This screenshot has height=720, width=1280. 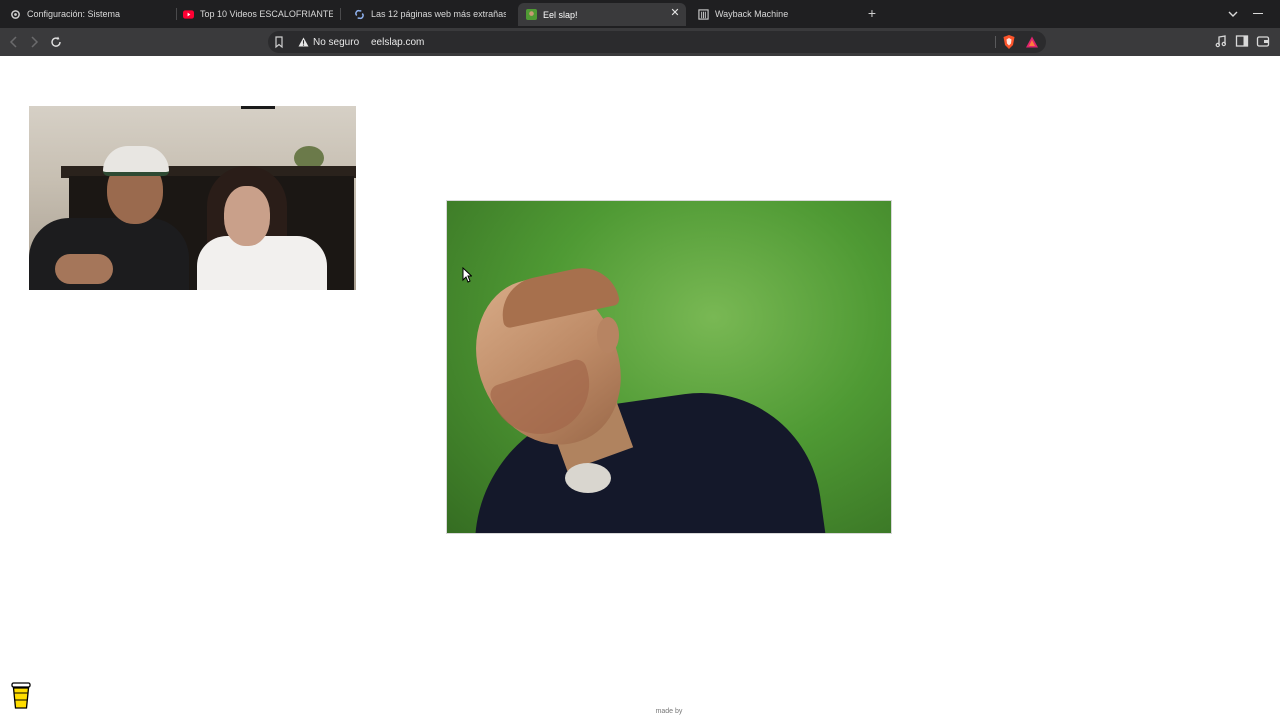 What do you see at coordinates (359, 14) in the screenshot?
I see `link-loop-icon` at bounding box center [359, 14].